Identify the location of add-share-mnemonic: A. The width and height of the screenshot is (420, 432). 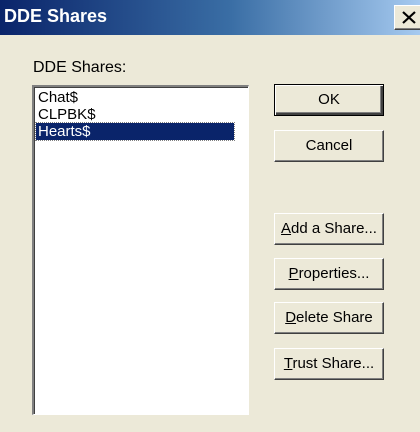
(286, 228).